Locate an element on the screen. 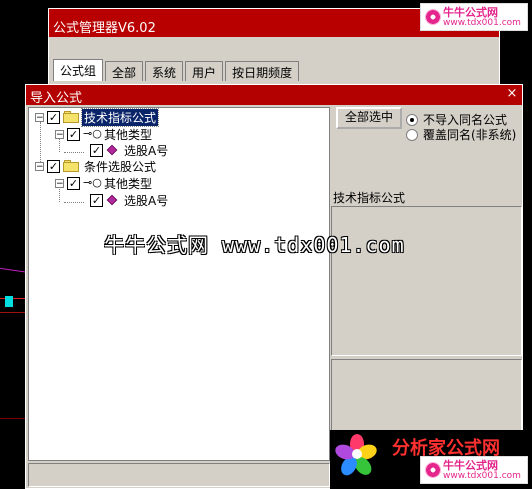 The width and height of the screenshot is (532, 489). tree-node-label: 技术指标公式 is located at coordinates (120, 117).